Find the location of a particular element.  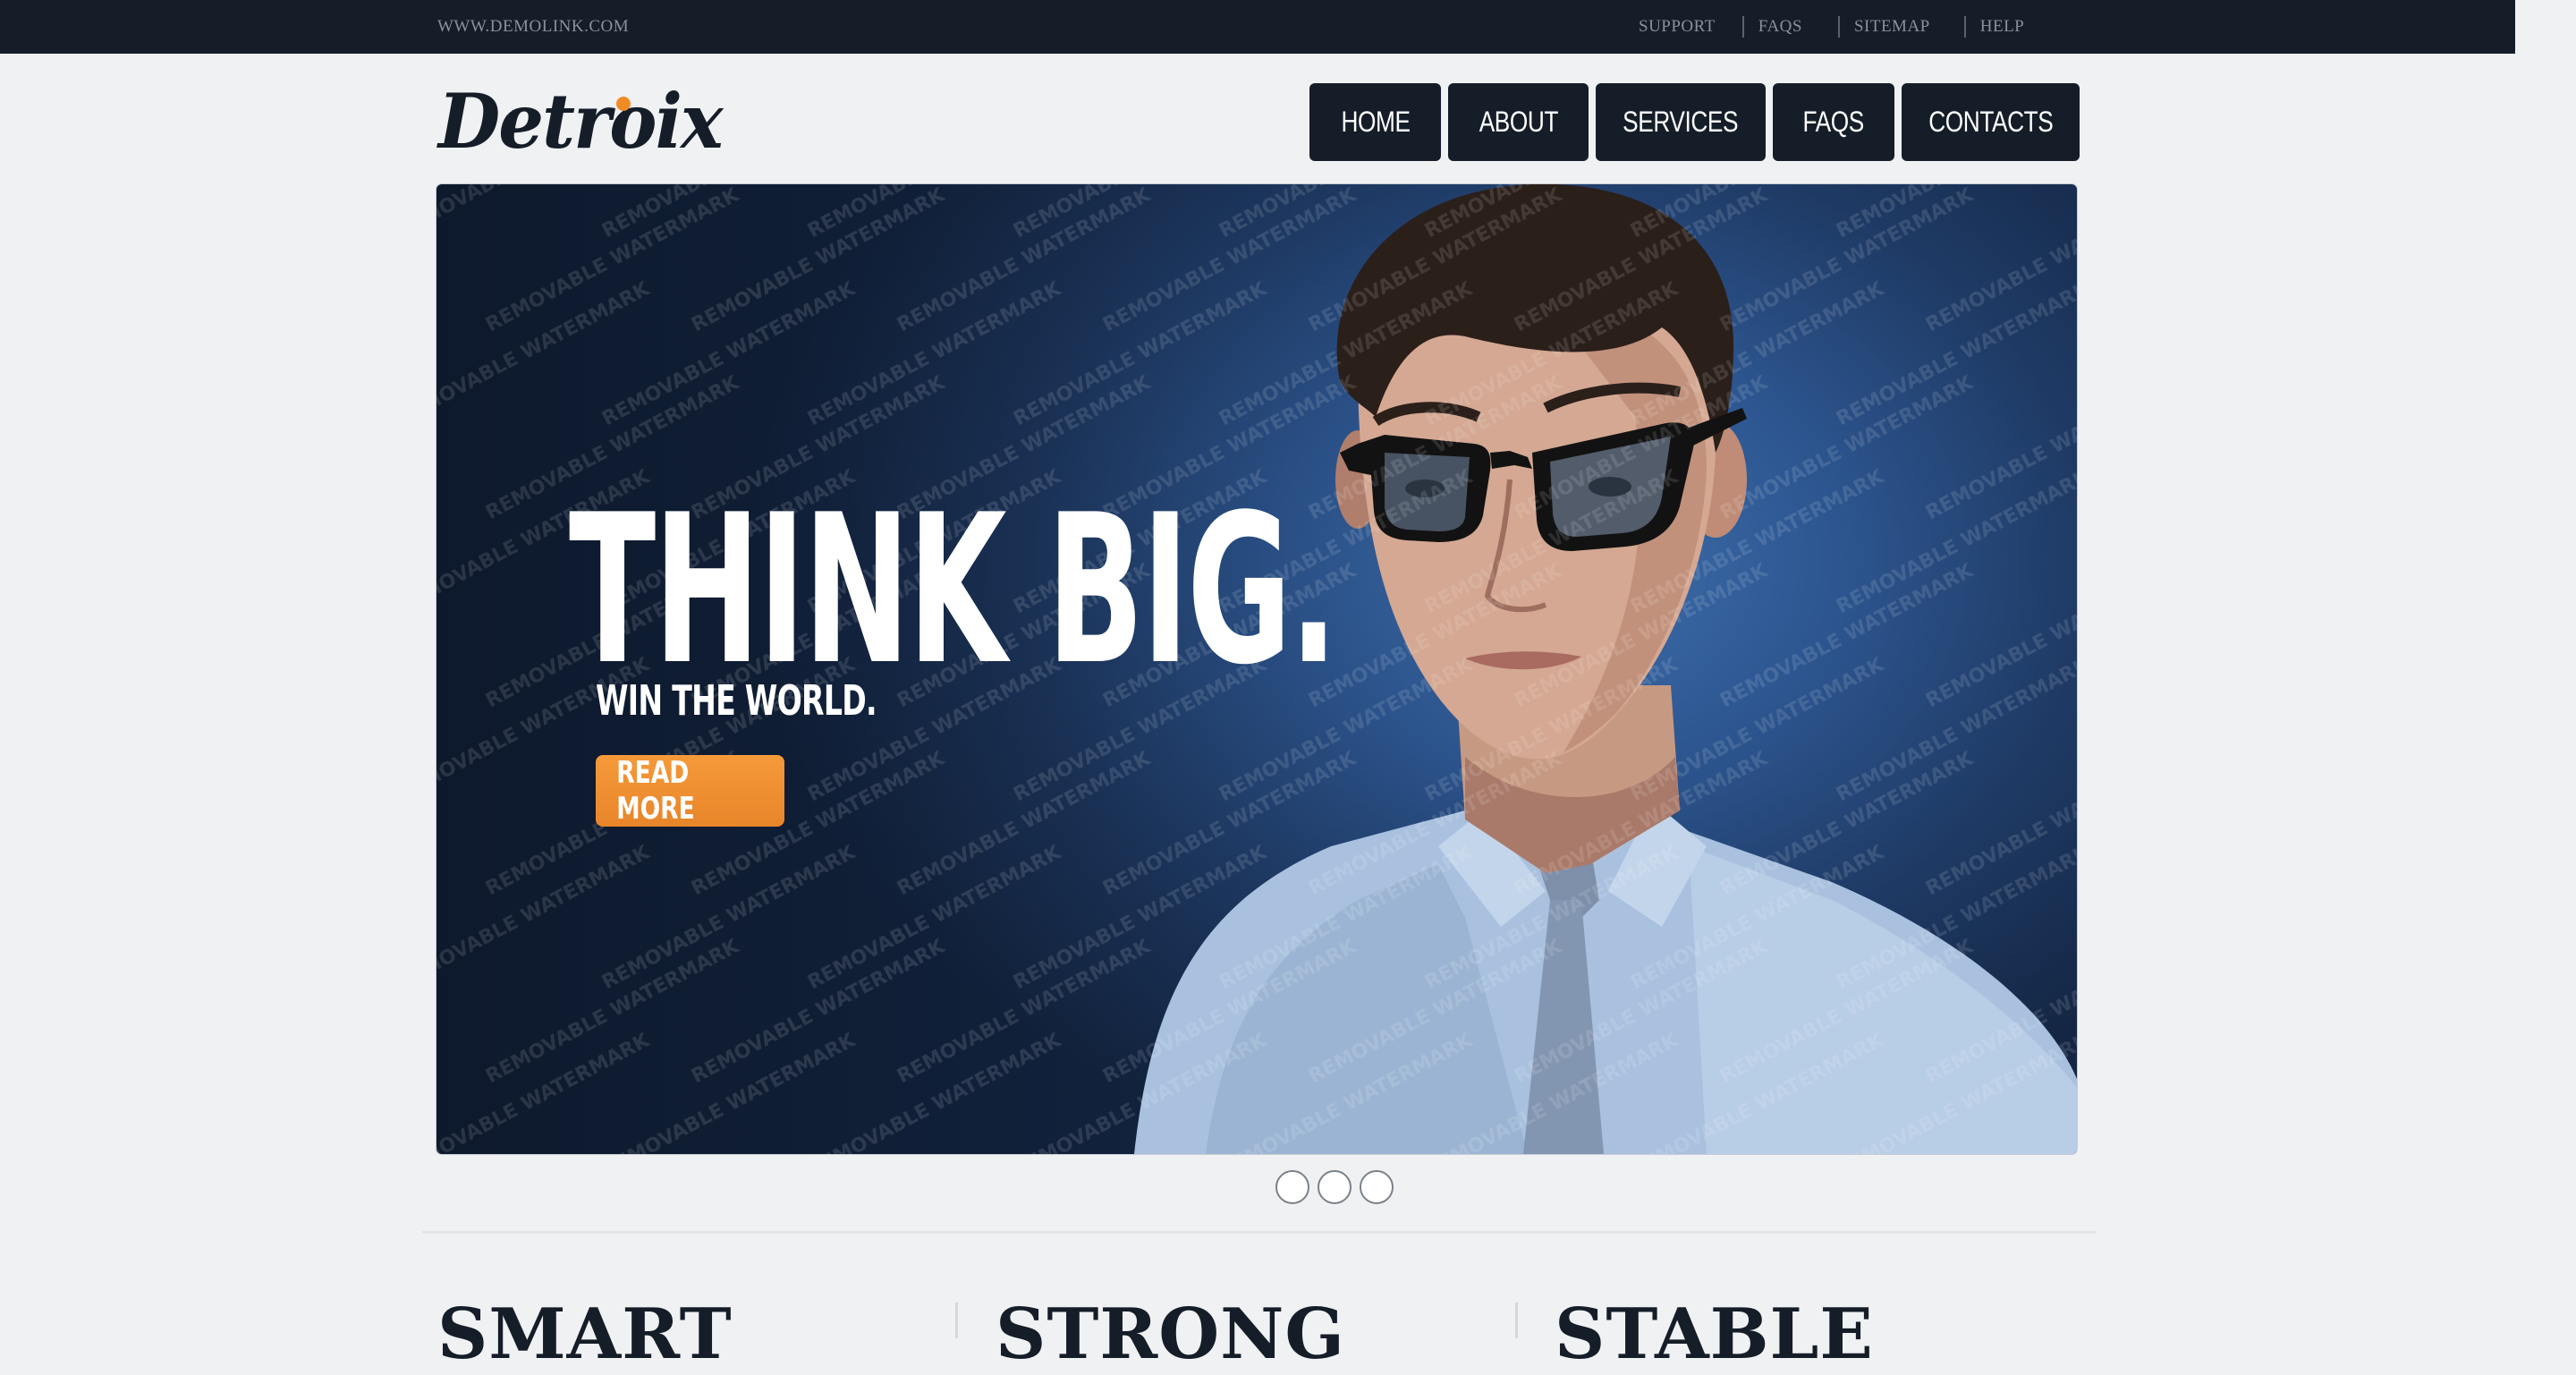

nav-contacts-label: CONTACTS is located at coordinates (1991, 122).